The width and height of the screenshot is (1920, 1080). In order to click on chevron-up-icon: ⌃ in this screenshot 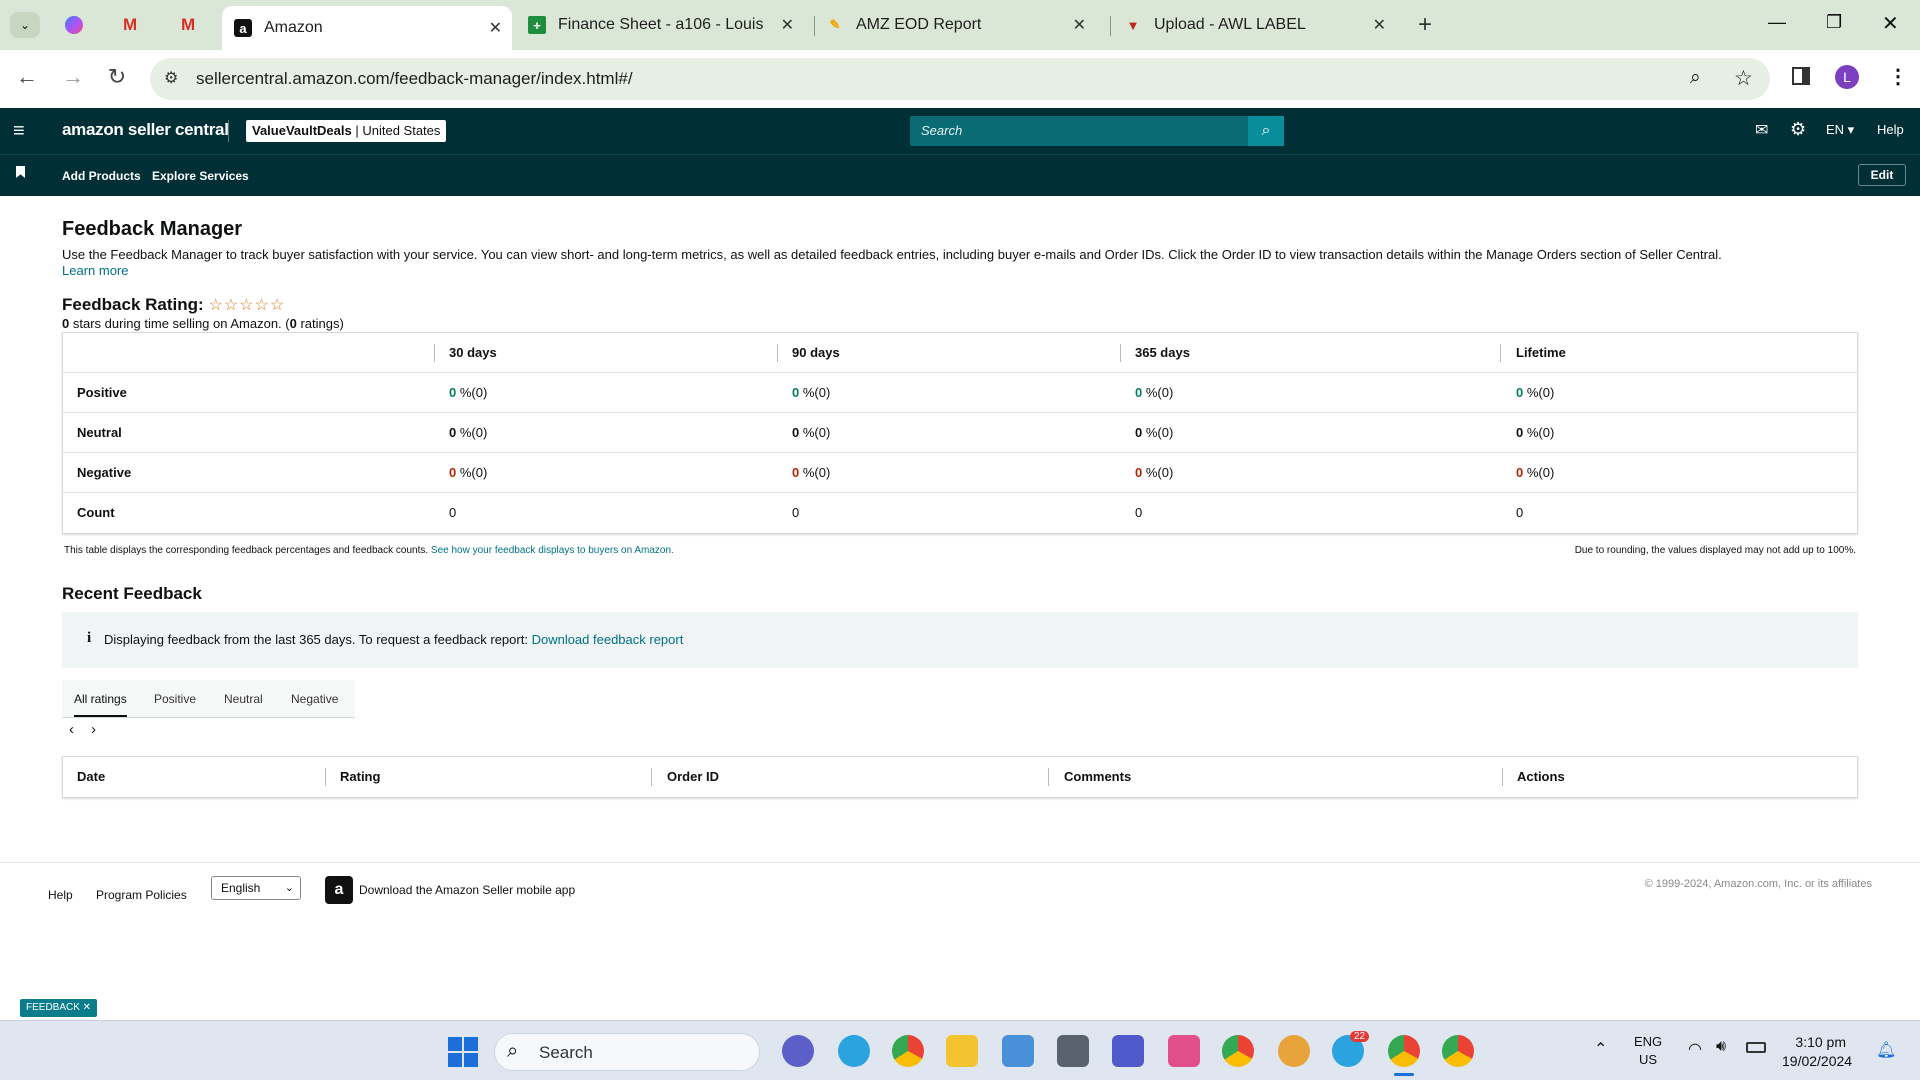, I will do `click(1600, 1049)`.